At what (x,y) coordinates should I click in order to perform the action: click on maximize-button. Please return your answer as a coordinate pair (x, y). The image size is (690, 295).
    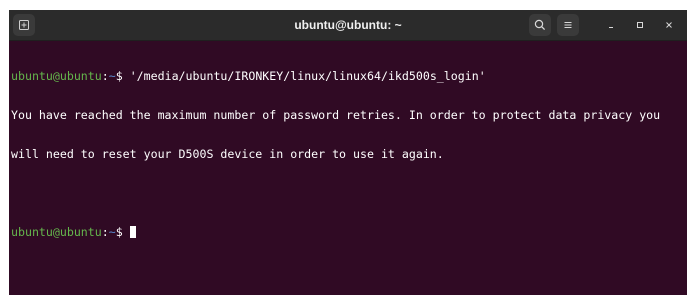
    Looking at the image, I should click on (640, 25).